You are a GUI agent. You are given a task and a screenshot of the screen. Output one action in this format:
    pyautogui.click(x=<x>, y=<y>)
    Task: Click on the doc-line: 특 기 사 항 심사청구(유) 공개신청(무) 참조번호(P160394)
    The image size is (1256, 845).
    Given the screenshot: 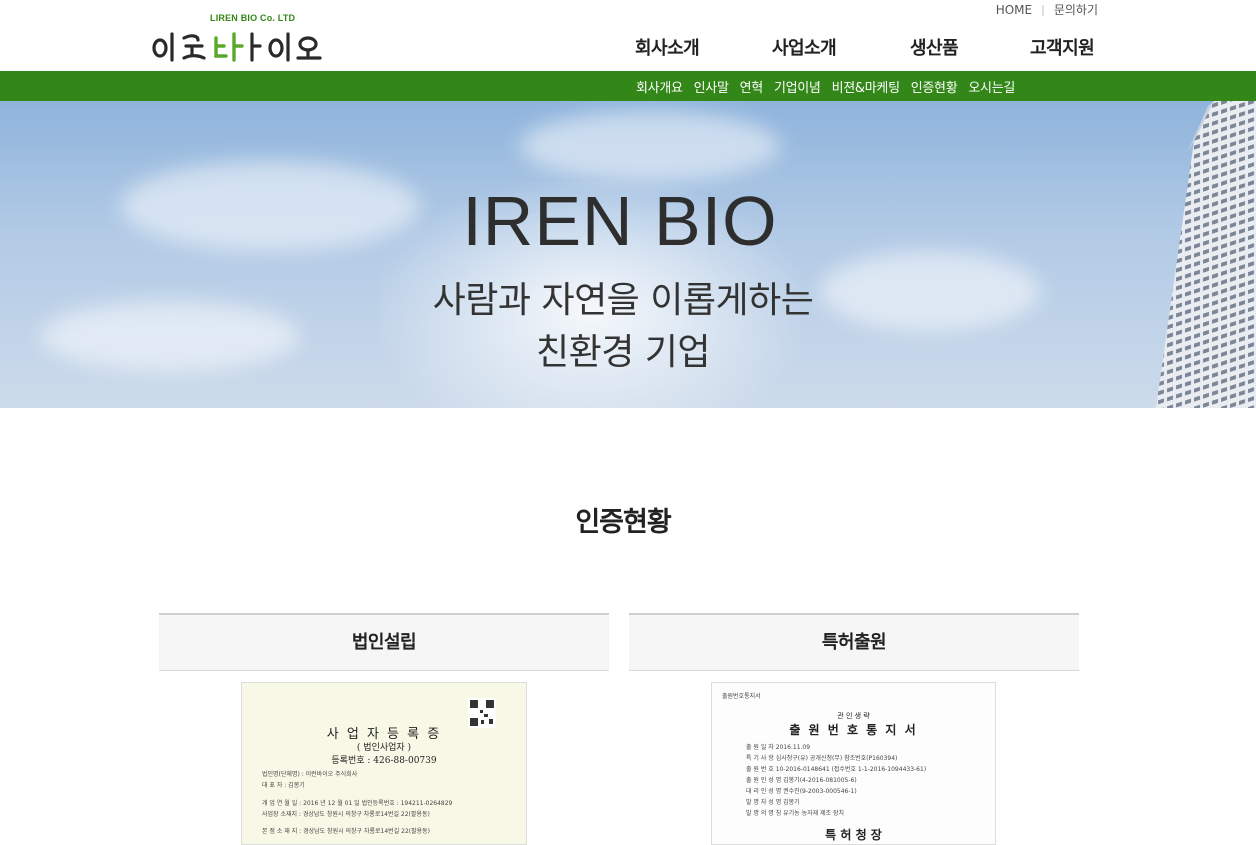 What is the action you would take?
    pyautogui.click(x=822, y=758)
    